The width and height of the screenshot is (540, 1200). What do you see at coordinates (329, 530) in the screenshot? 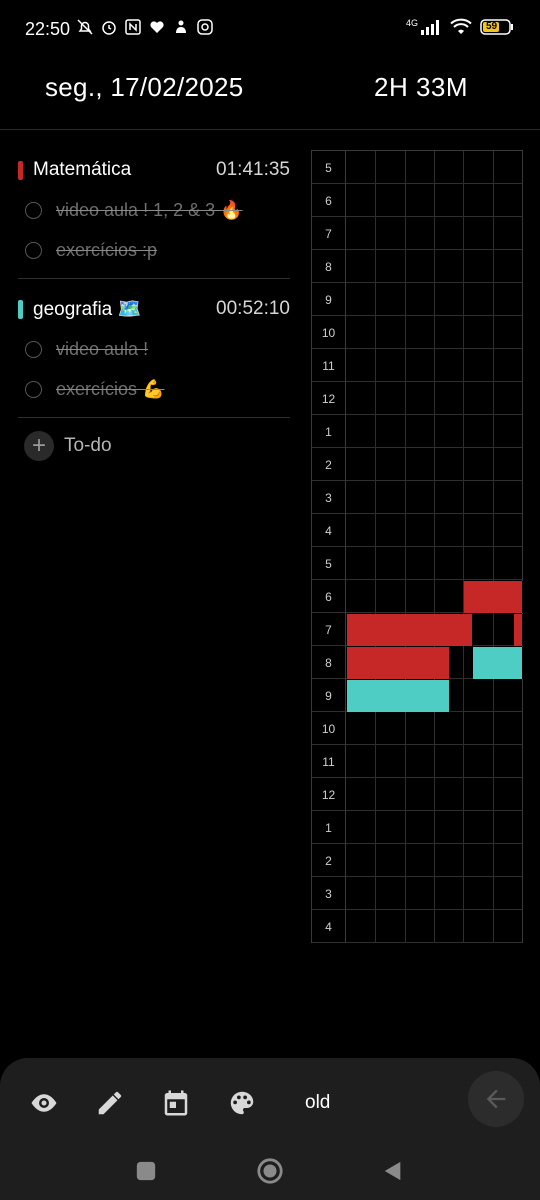
I see `grid-hour-label: 4` at bounding box center [329, 530].